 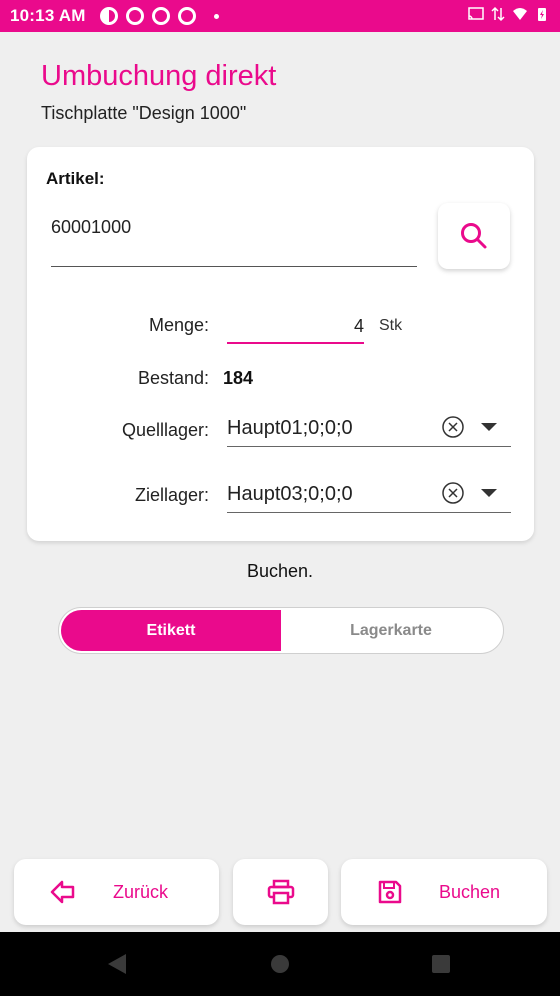 What do you see at coordinates (441, 964) in the screenshot?
I see `nav-recents-icon` at bounding box center [441, 964].